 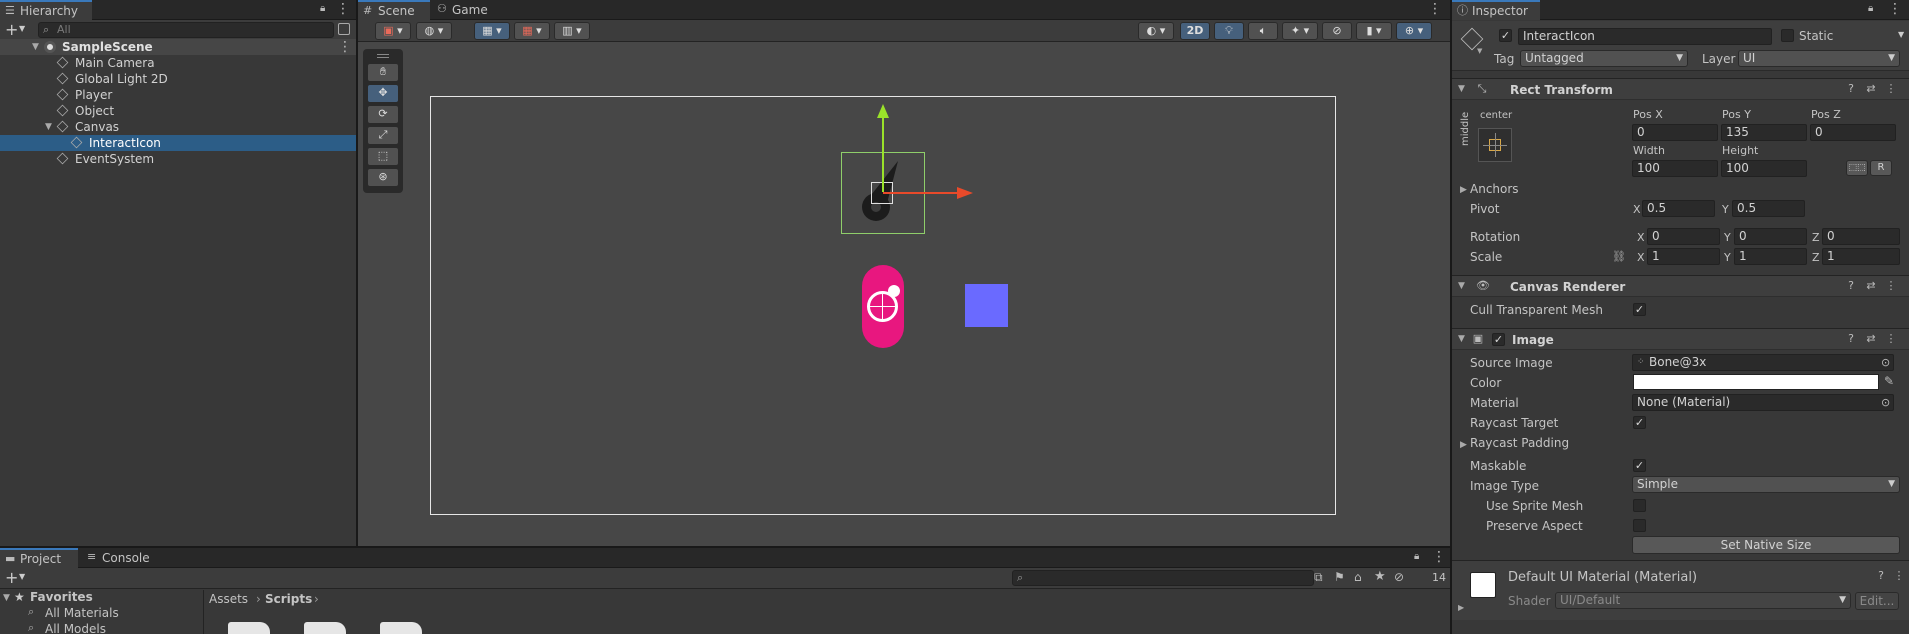 What do you see at coordinates (1885, 362) in the screenshot?
I see `object-picker-icon: ⊙` at bounding box center [1885, 362].